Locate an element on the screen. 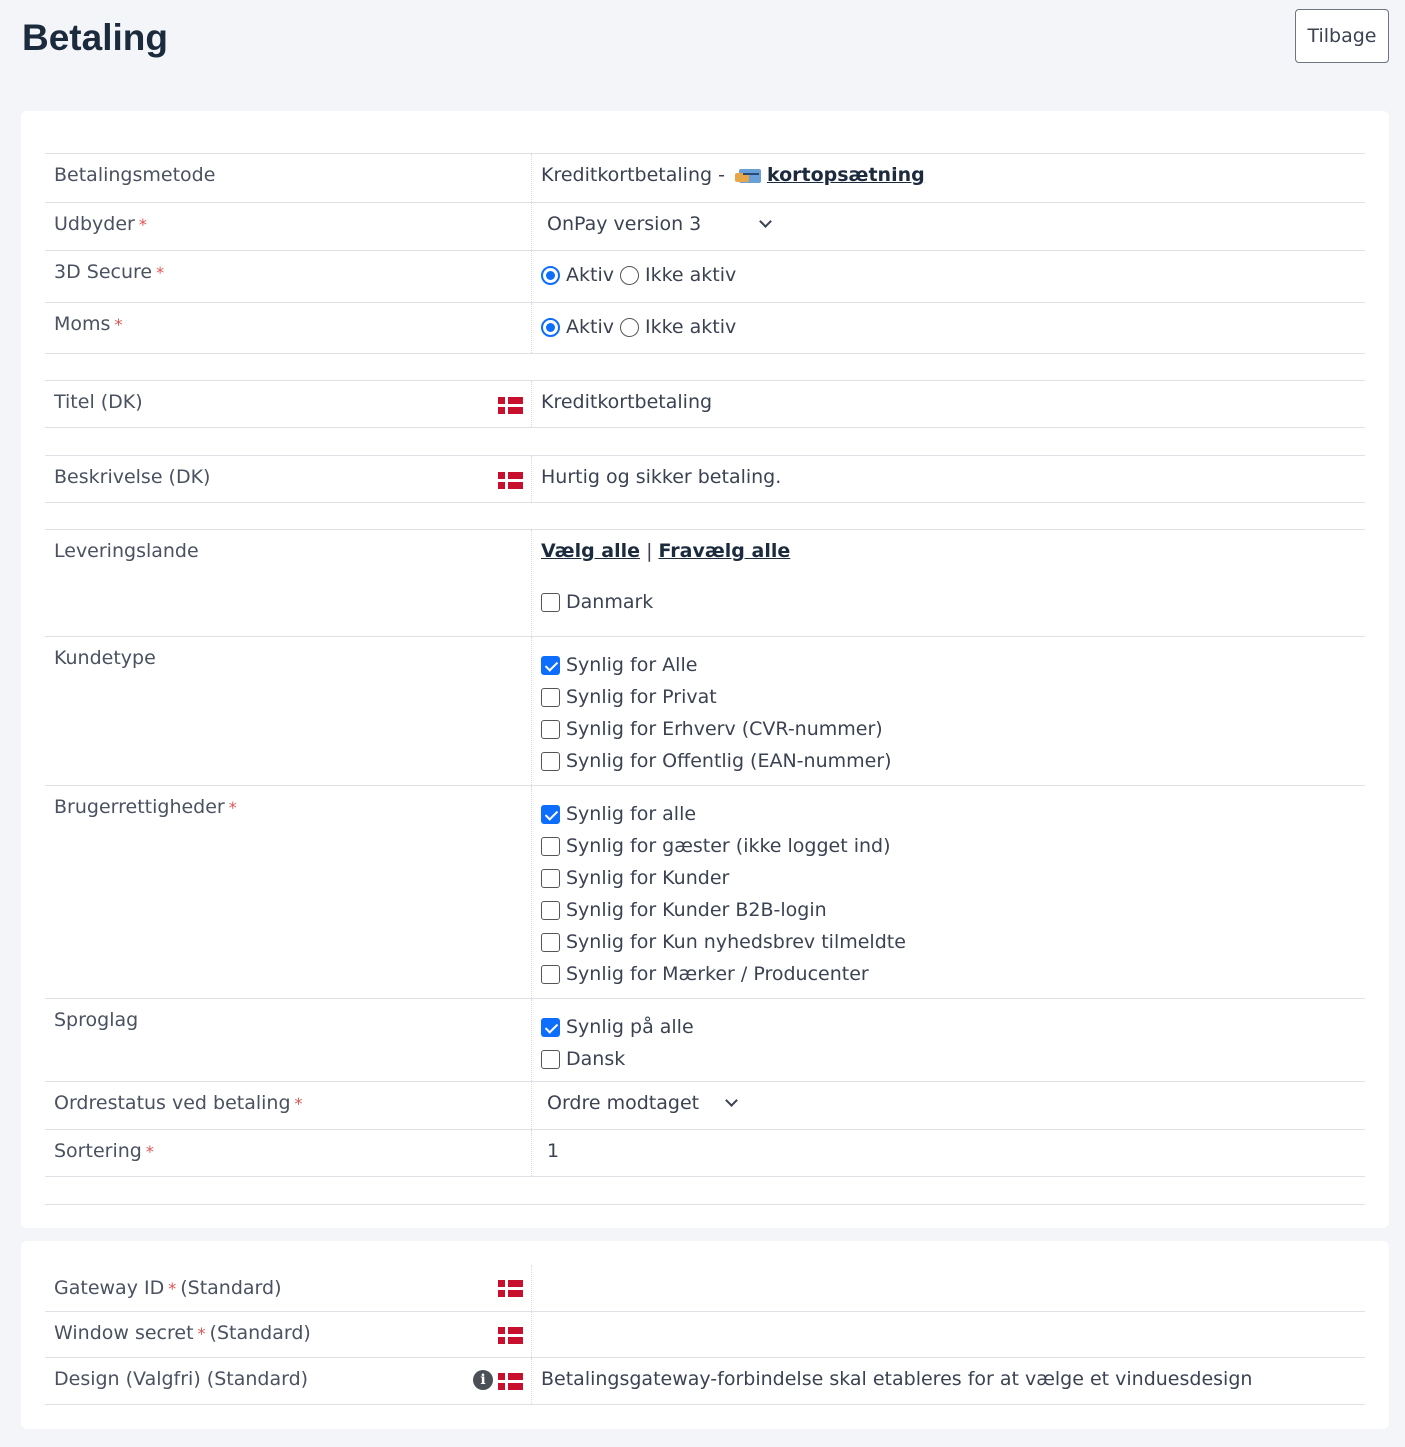  gateway-id-row: Gateway ID * (Standard) is located at coordinates (705, 1288).